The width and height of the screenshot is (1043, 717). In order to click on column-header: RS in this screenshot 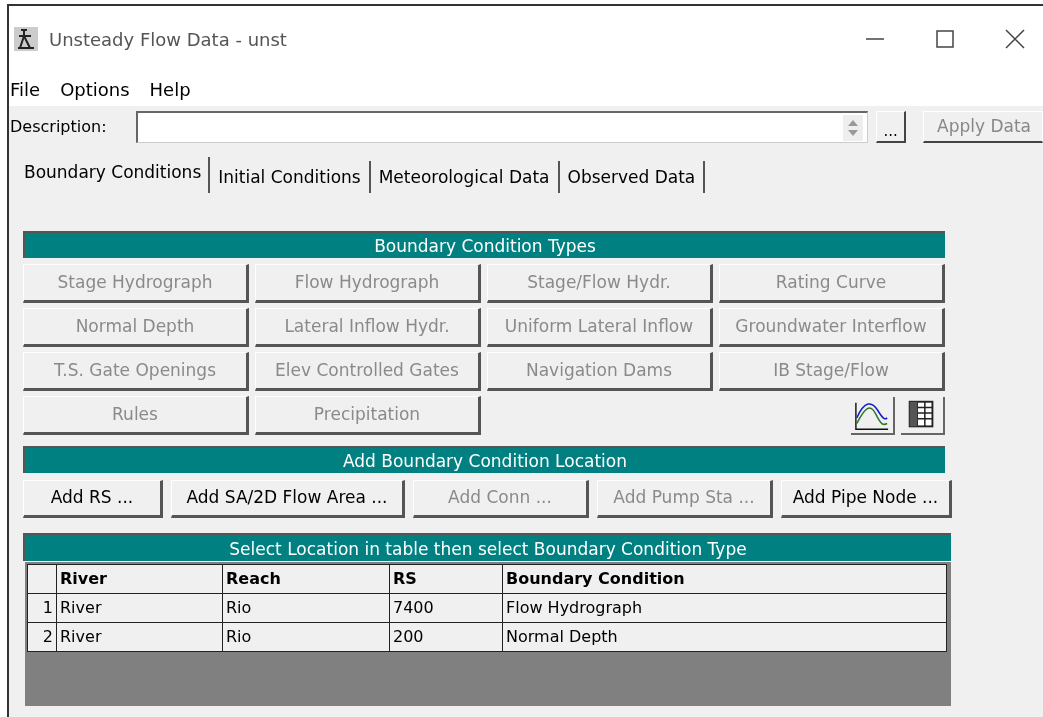, I will do `click(446, 579)`.